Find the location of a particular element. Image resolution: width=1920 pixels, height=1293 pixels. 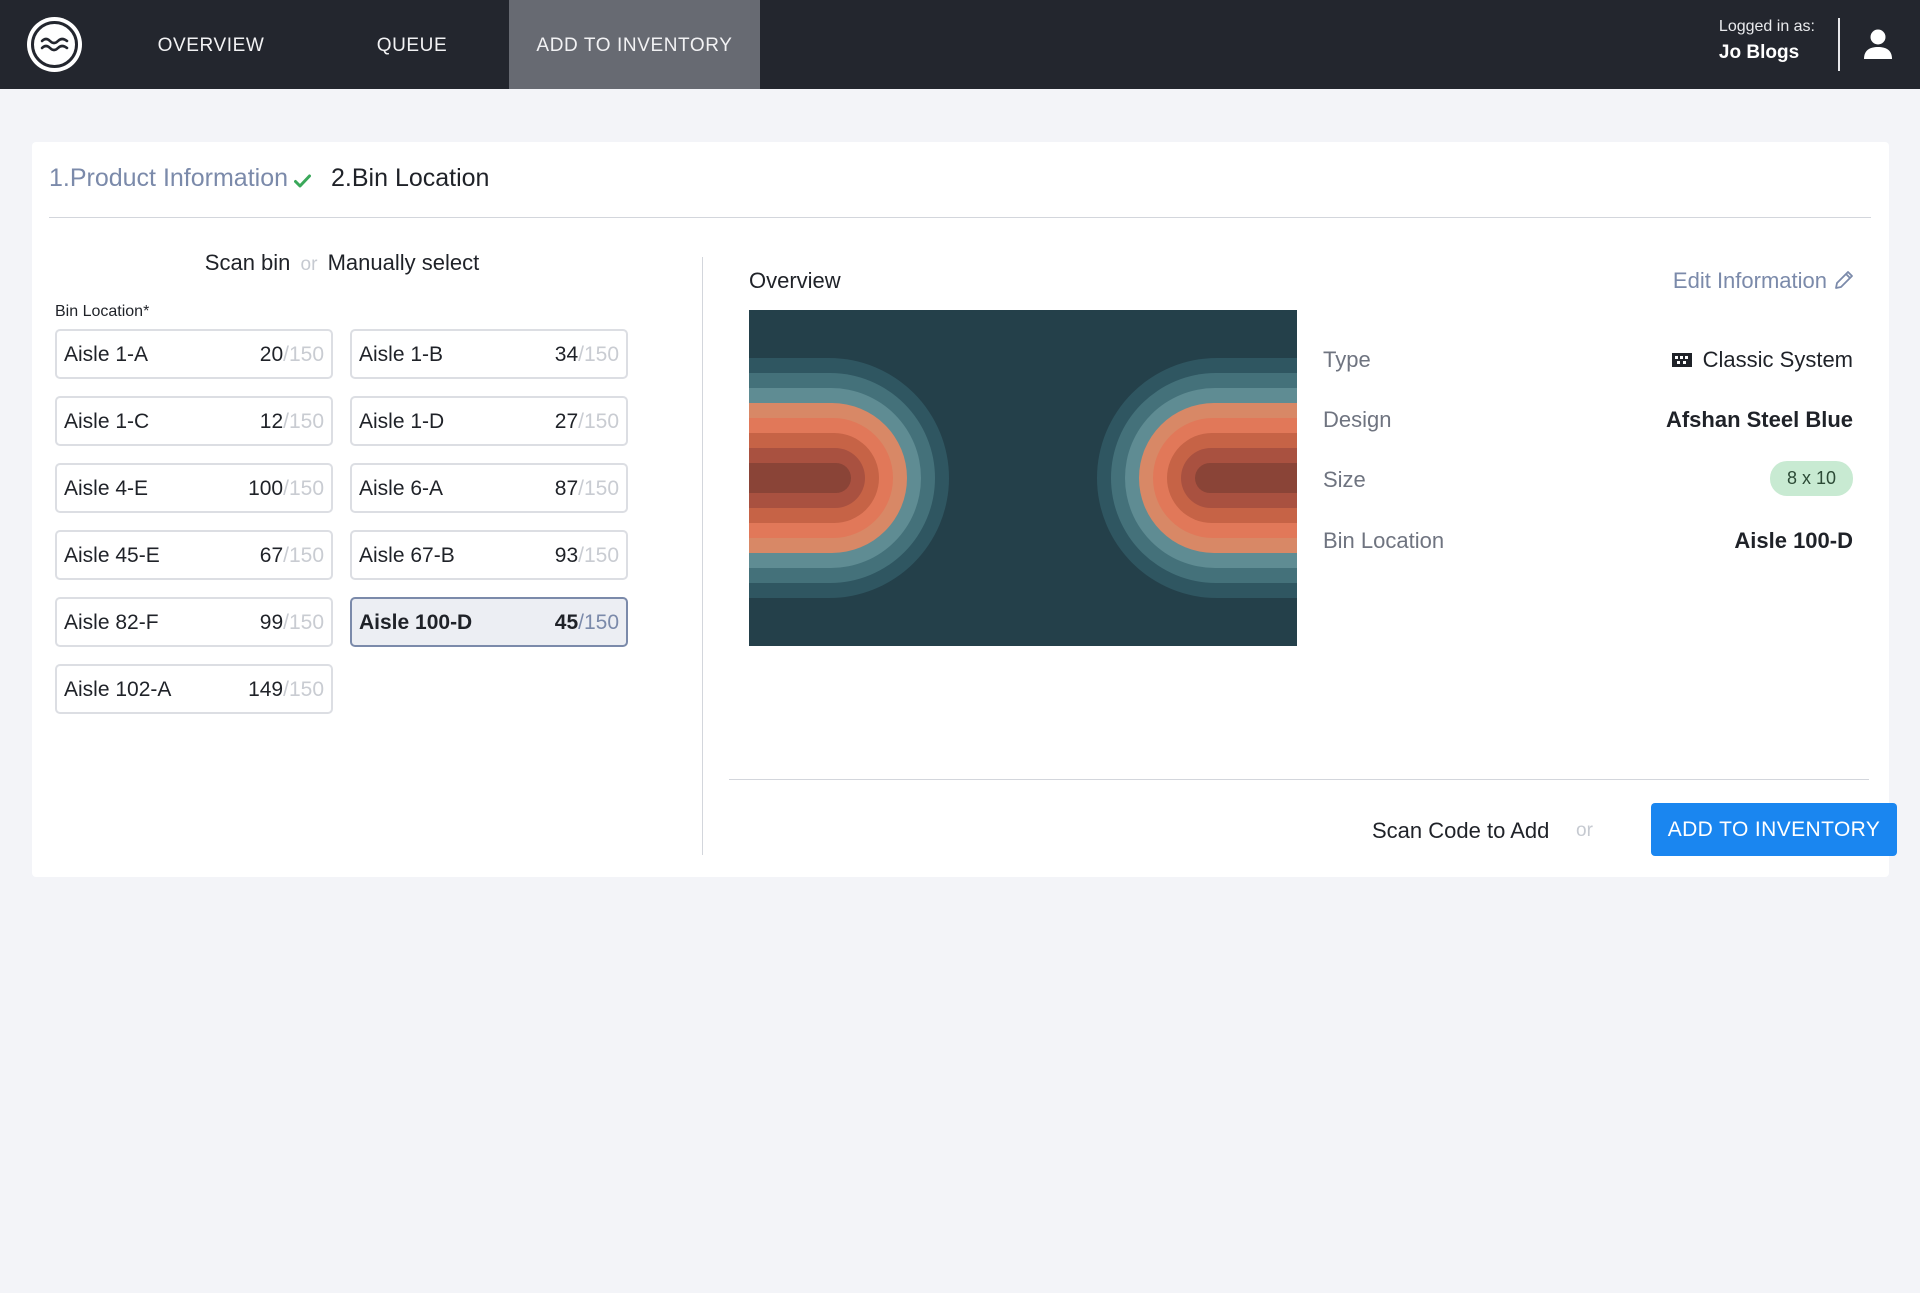

pencil-icon is located at coordinates (1844, 280).